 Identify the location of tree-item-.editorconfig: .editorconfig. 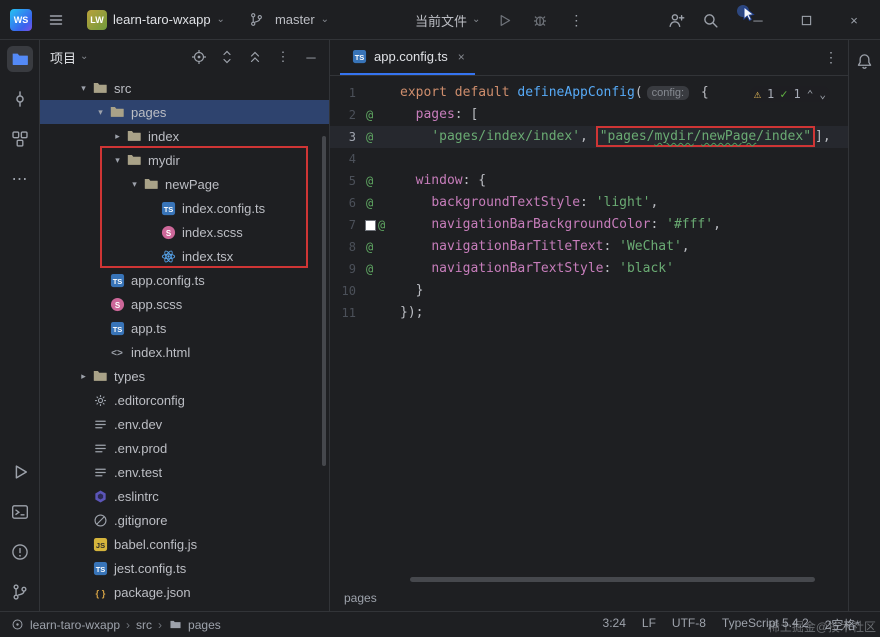
(184, 400).